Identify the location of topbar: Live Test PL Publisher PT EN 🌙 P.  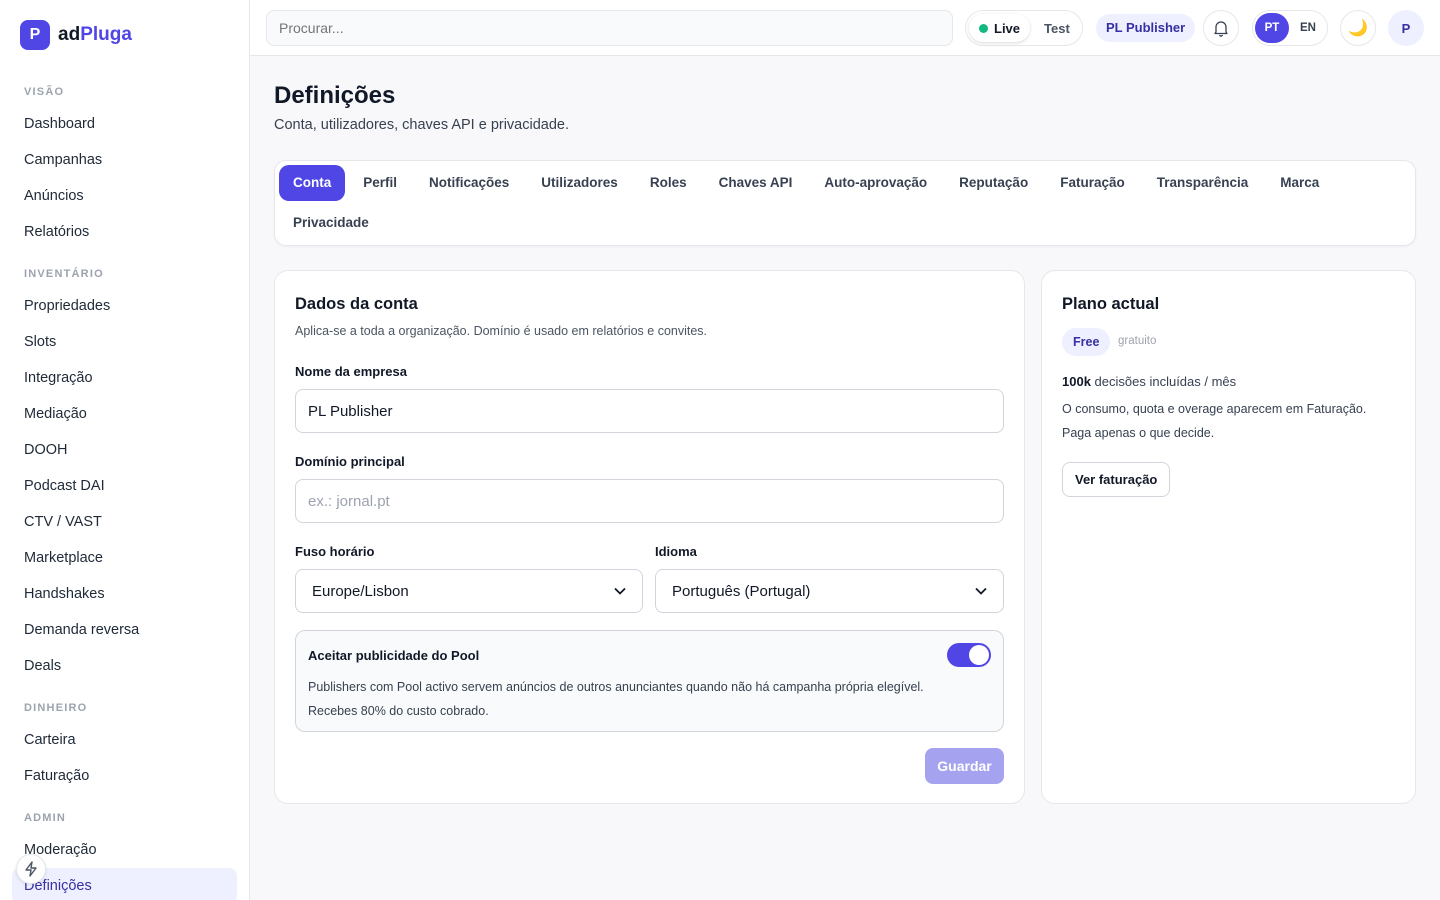
(845, 28).